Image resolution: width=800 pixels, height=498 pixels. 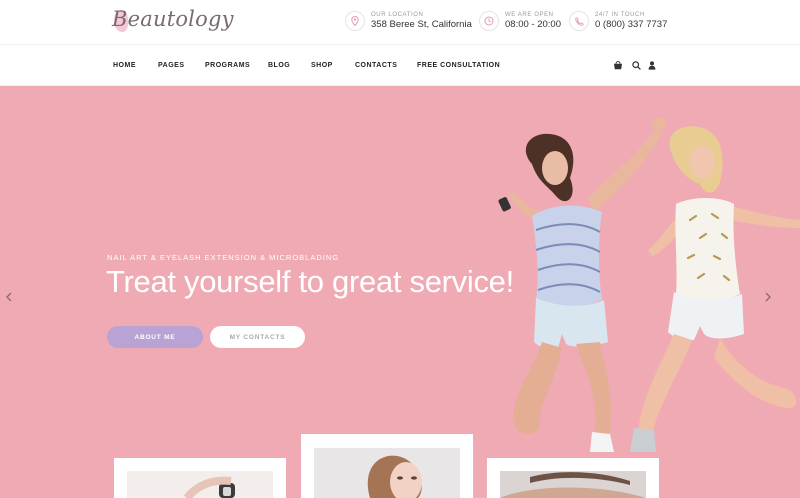 What do you see at coordinates (567, 256) in the screenshot?
I see `woman-1-top` at bounding box center [567, 256].